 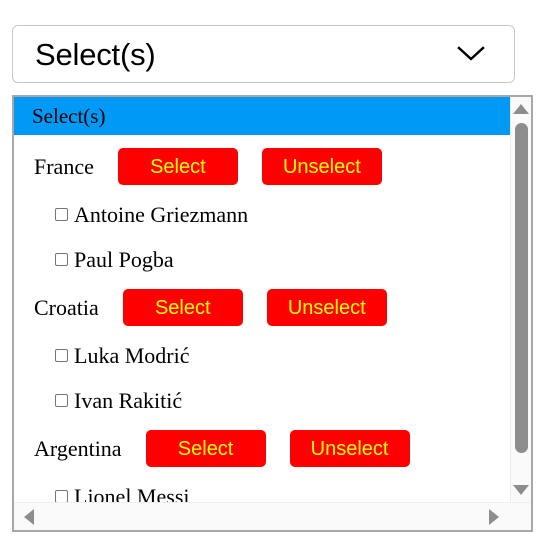 I want to click on list-item: Ivan Rakitić, so click(x=262, y=400).